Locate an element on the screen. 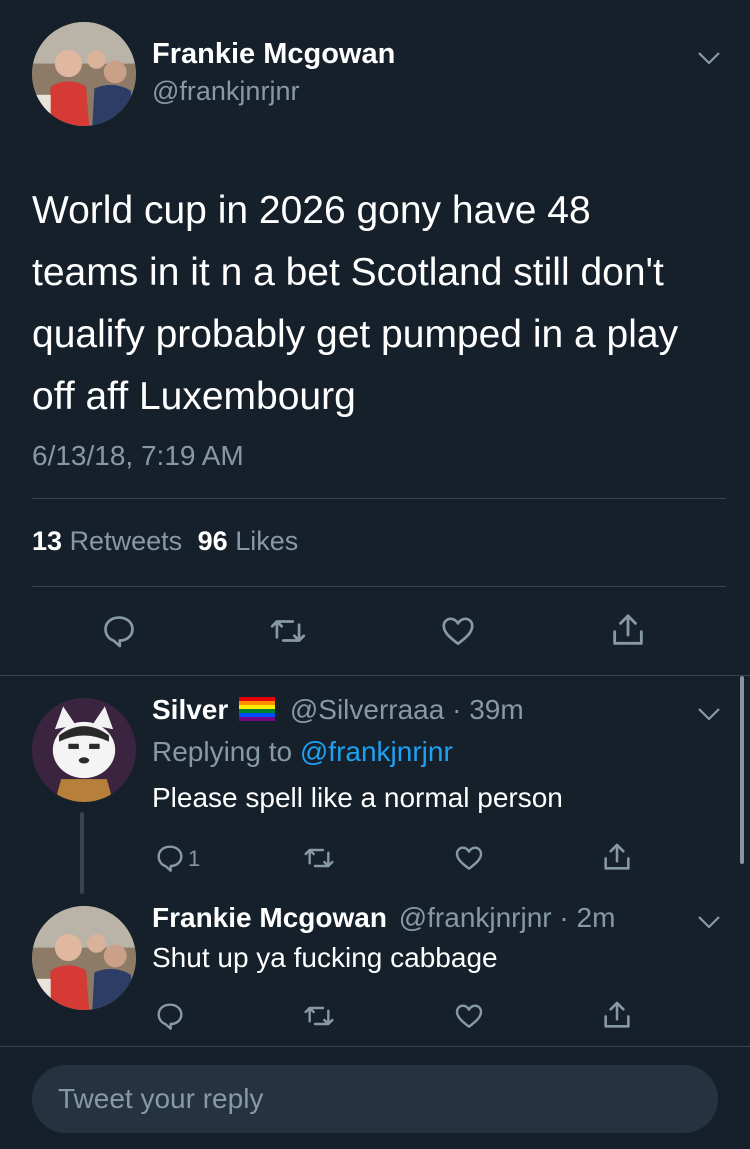  replying-to-handle-link: @frankjnrjnr is located at coordinates (376, 751).